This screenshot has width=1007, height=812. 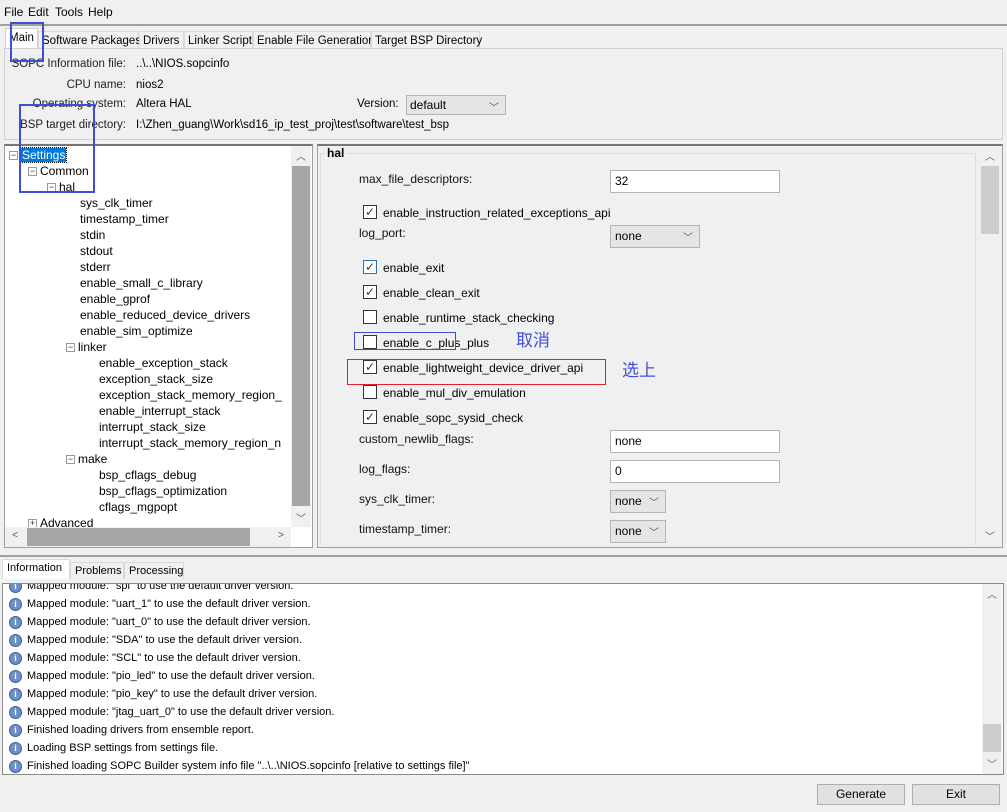 I want to click on timestamp-timer-select: none ﹀, so click(x=638, y=531).